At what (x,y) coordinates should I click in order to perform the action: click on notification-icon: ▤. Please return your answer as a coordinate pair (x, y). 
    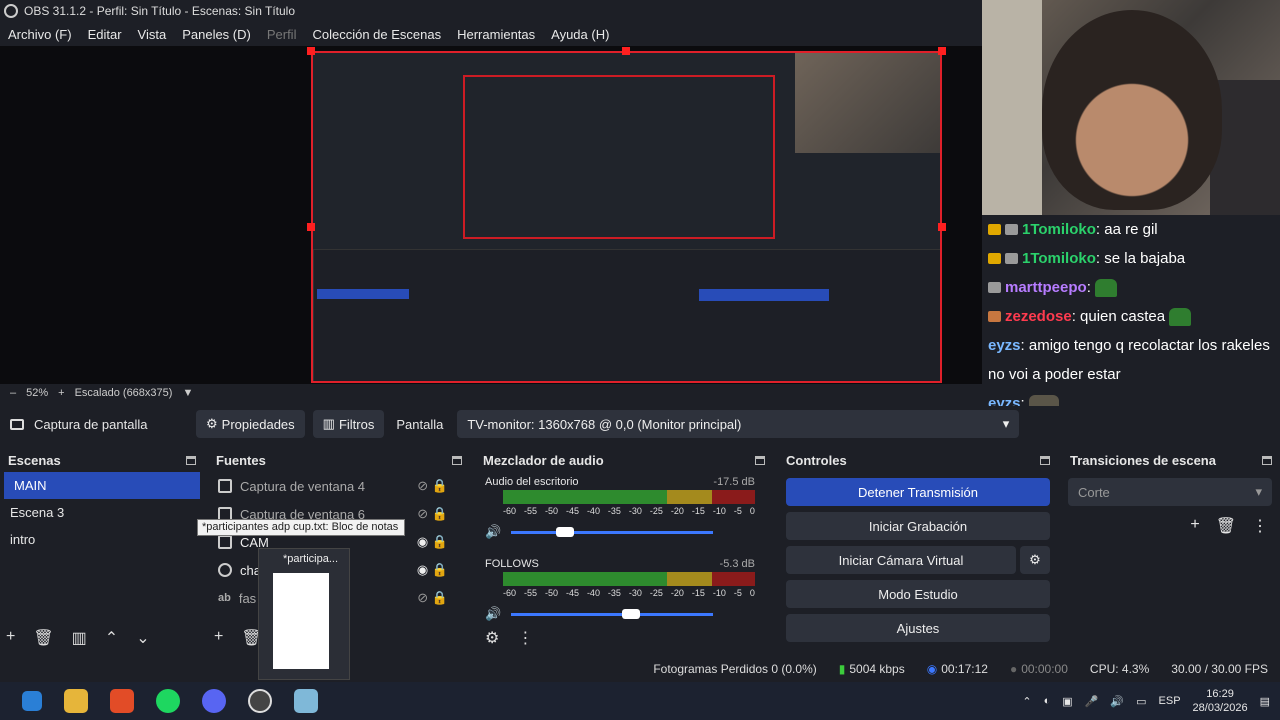
    Looking at the image, I should click on (1265, 701).